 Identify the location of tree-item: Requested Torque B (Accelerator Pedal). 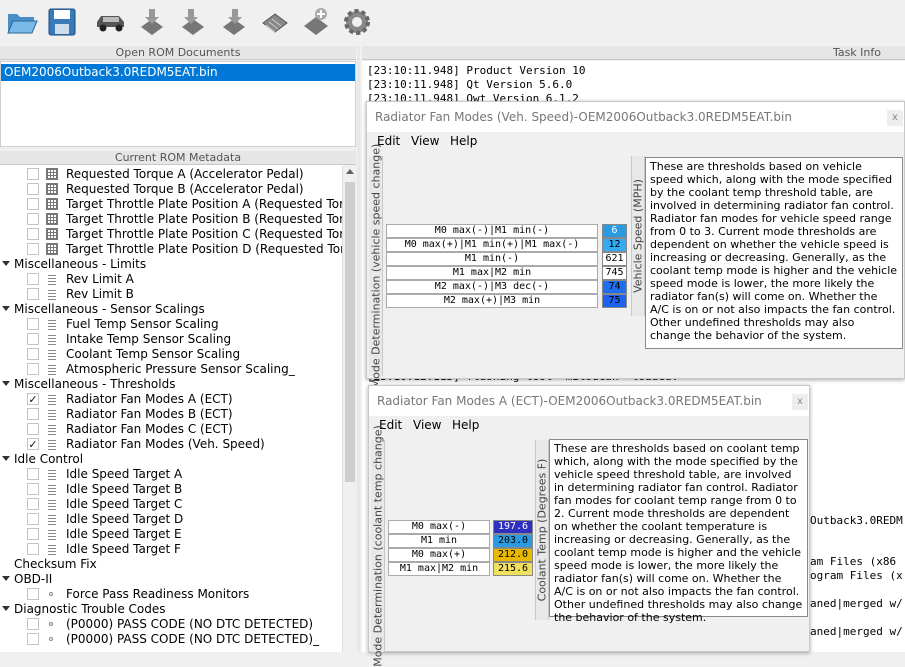
(172, 189).